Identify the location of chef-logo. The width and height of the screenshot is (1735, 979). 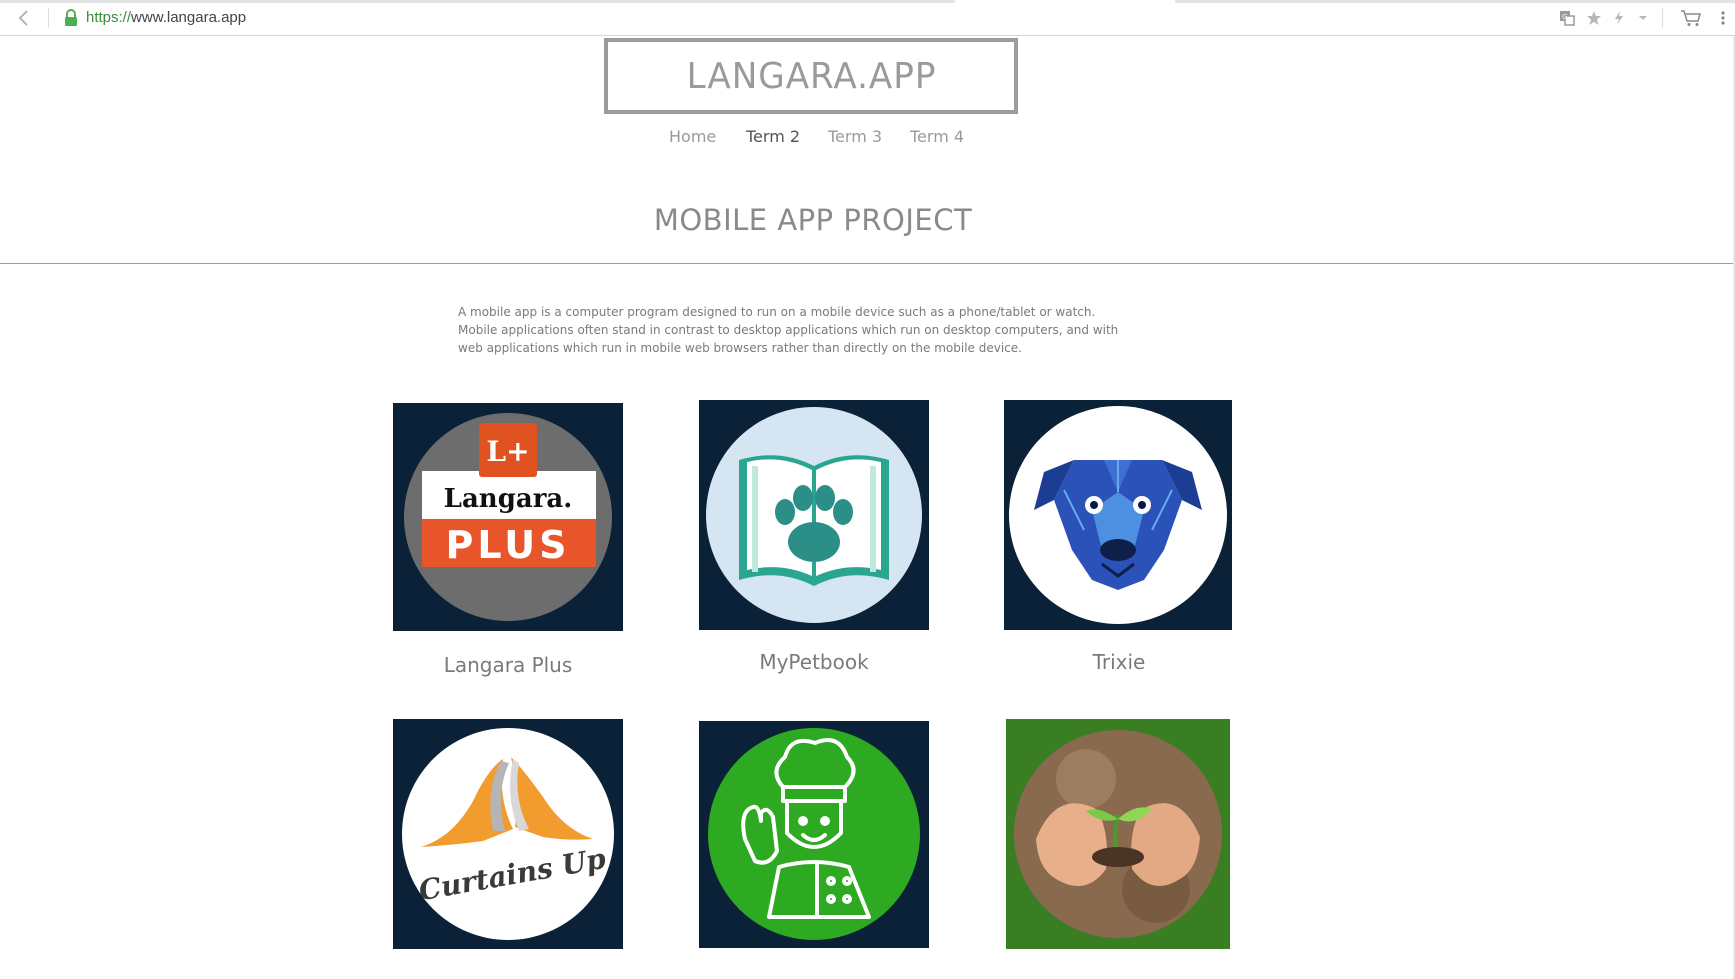
(814, 834).